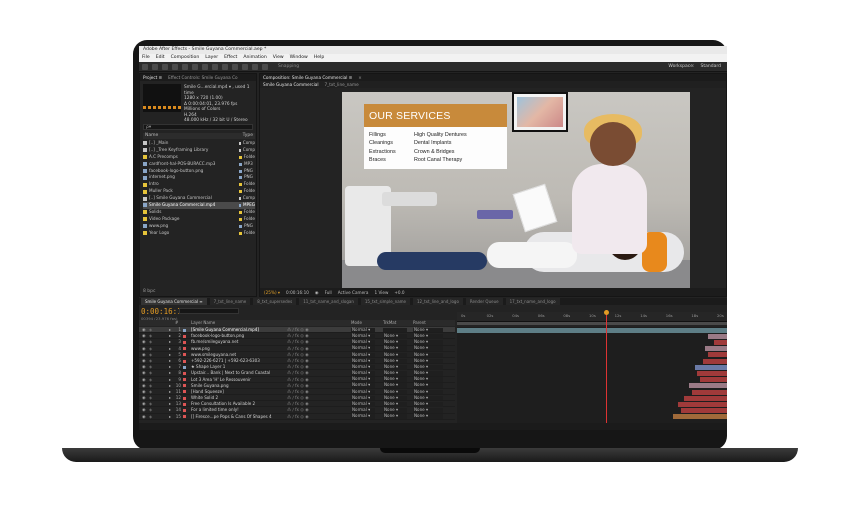 The width and height of the screenshot is (860, 509). Describe the element at coordinates (152, 77) in the screenshot. I see `tab-project: Project ≡` at that location.